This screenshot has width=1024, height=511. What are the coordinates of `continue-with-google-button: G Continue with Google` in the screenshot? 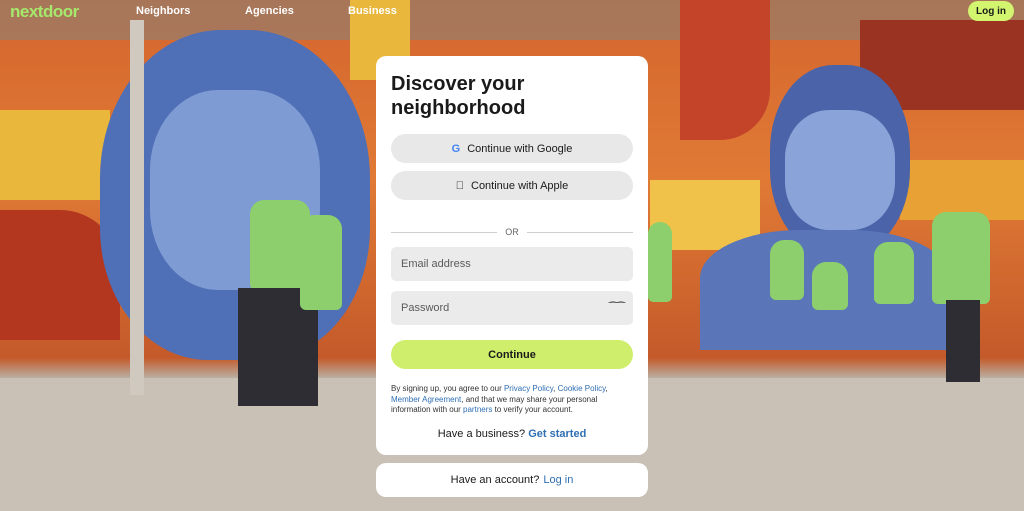 It's located at (512, 148).